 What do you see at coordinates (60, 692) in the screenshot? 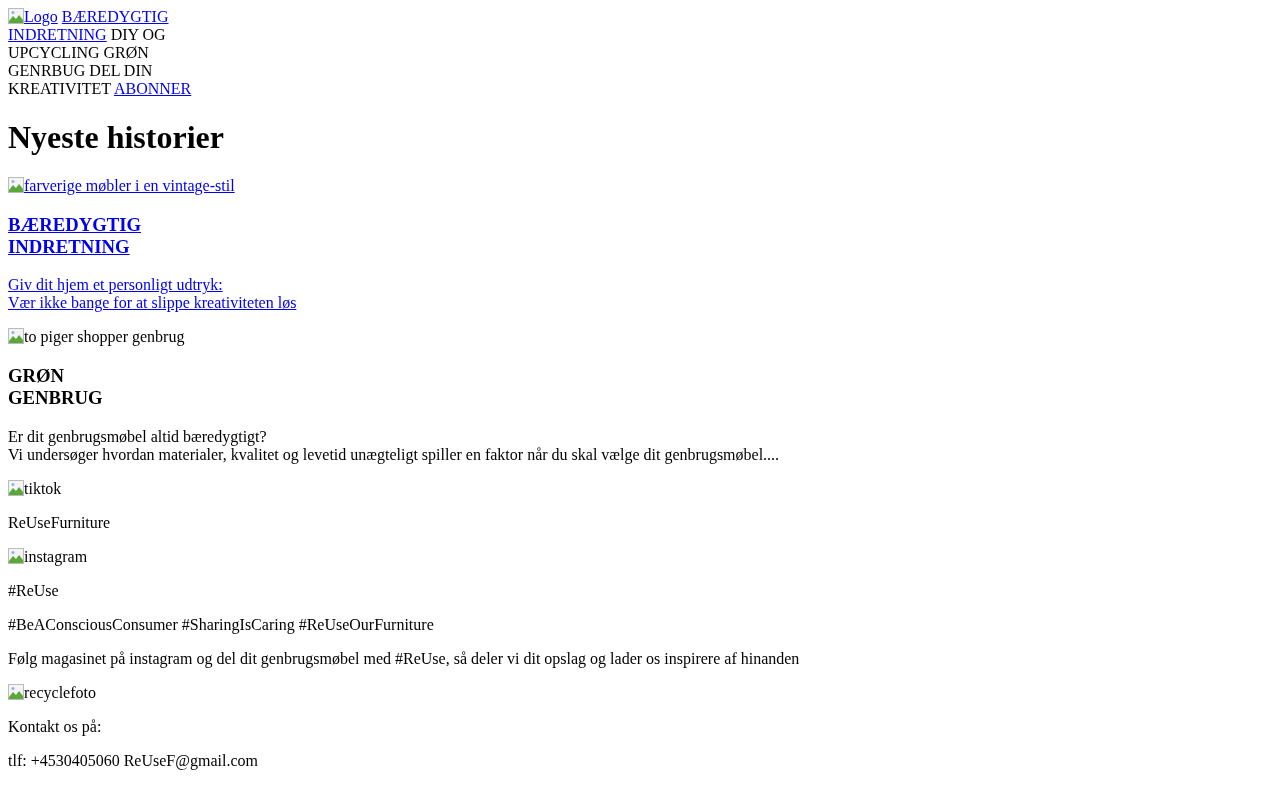
I see `image-alt-text: recyclefoto` at bounding box center [60, 692].